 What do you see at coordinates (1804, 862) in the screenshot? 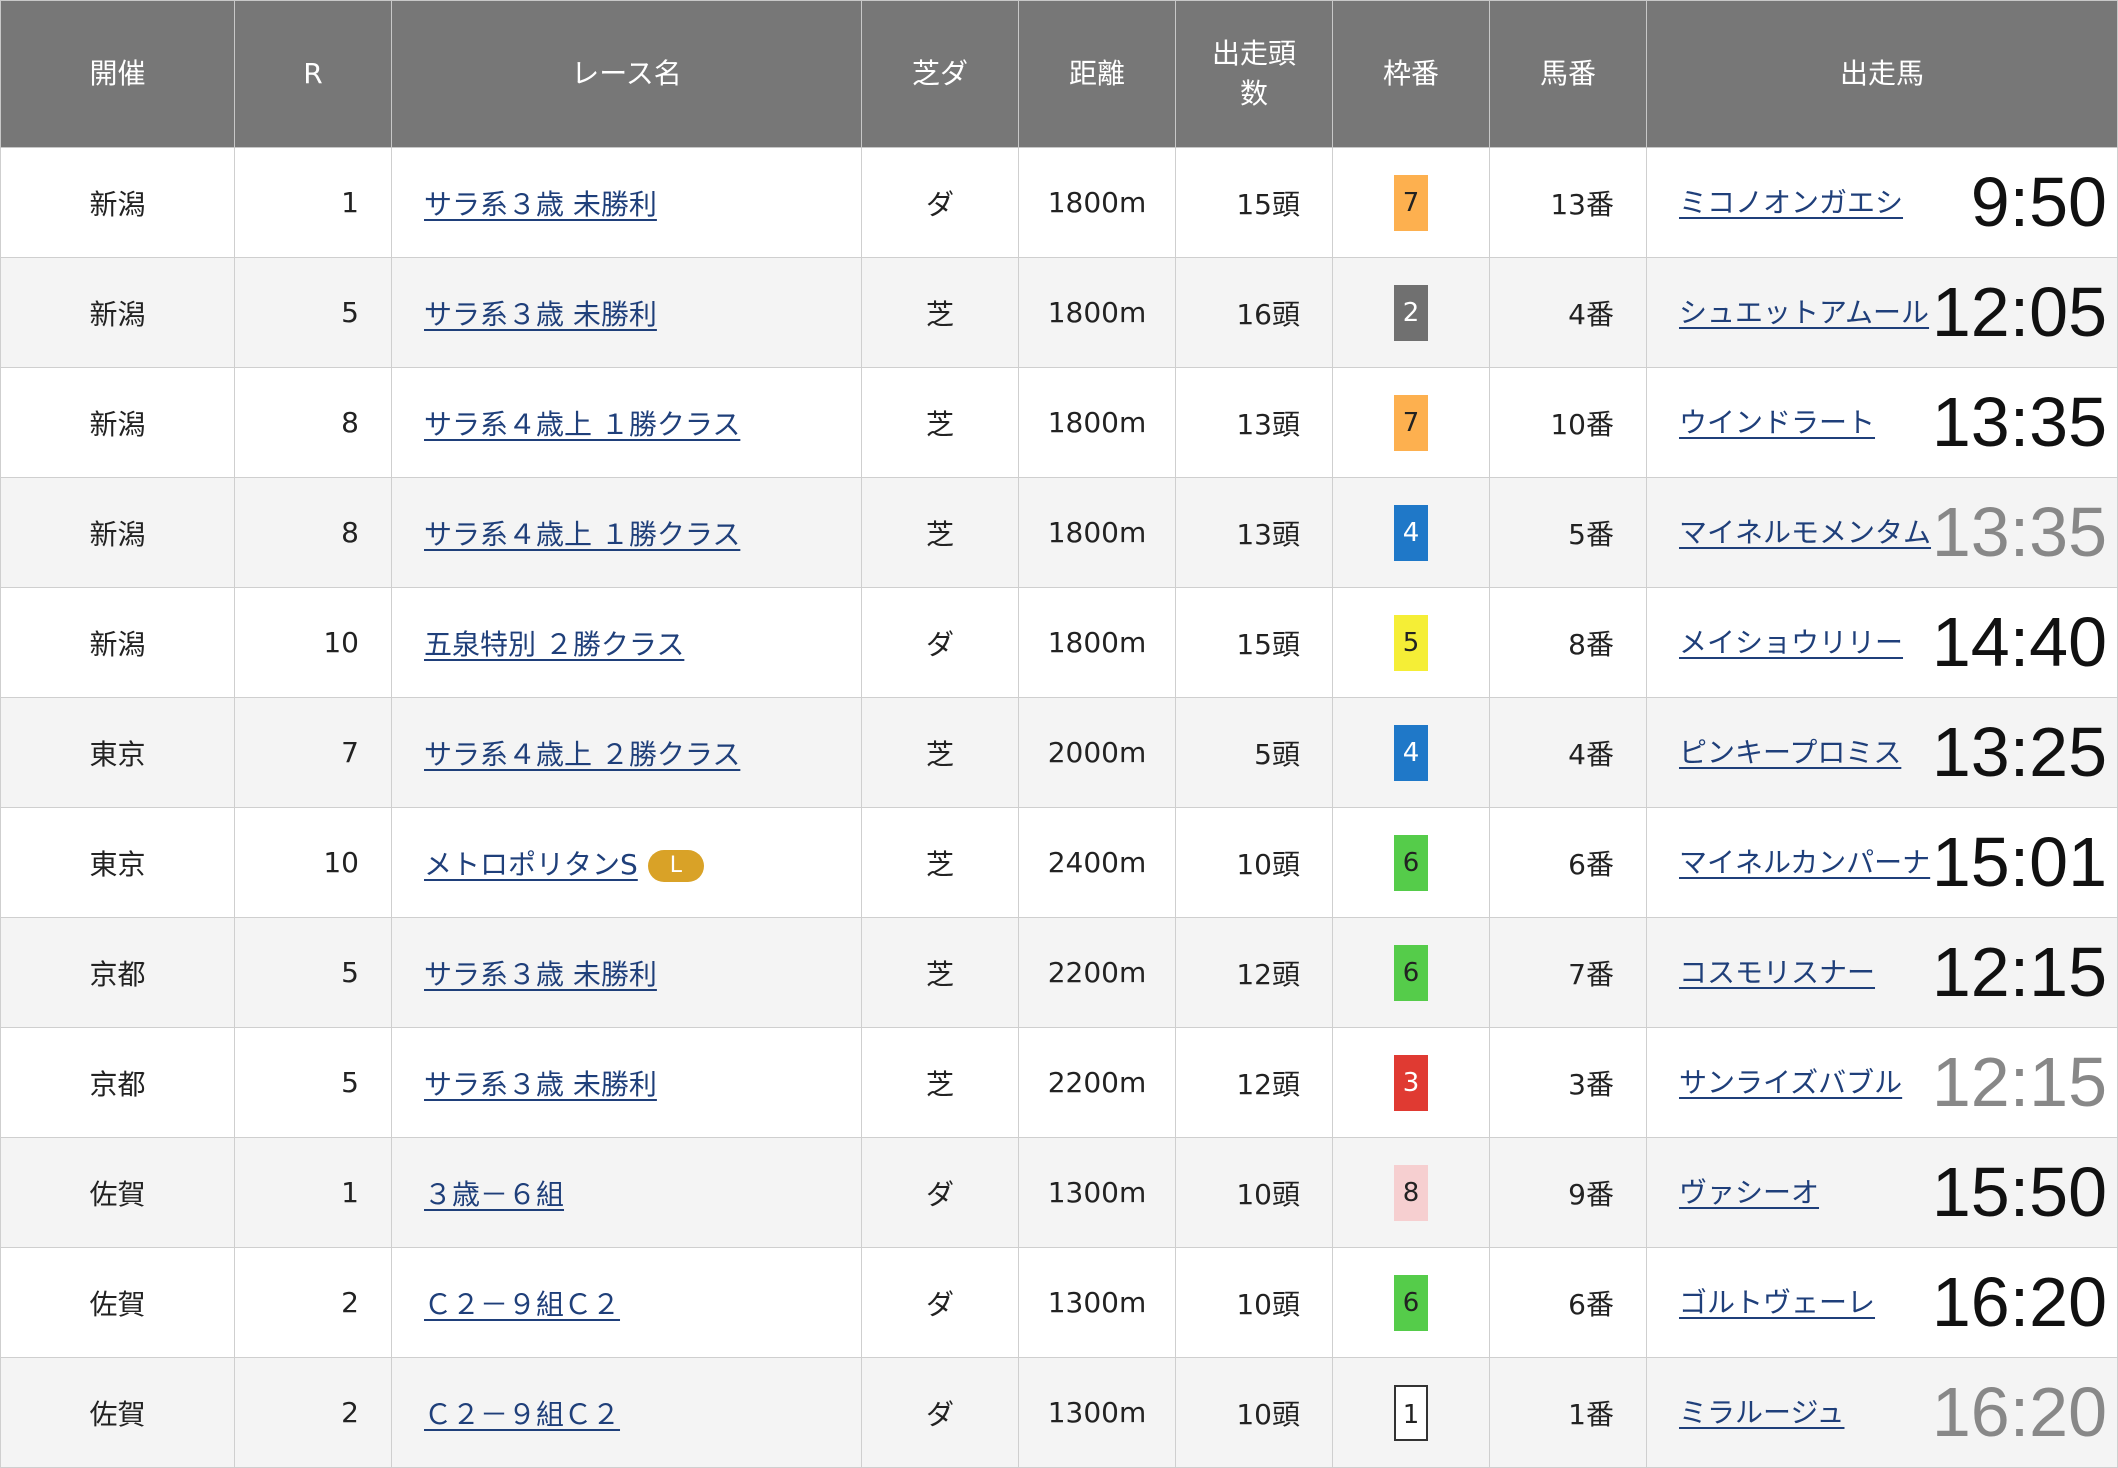
I see `horse-name-link: マイネルカンパーナ` at bounding box center [1804, 862].